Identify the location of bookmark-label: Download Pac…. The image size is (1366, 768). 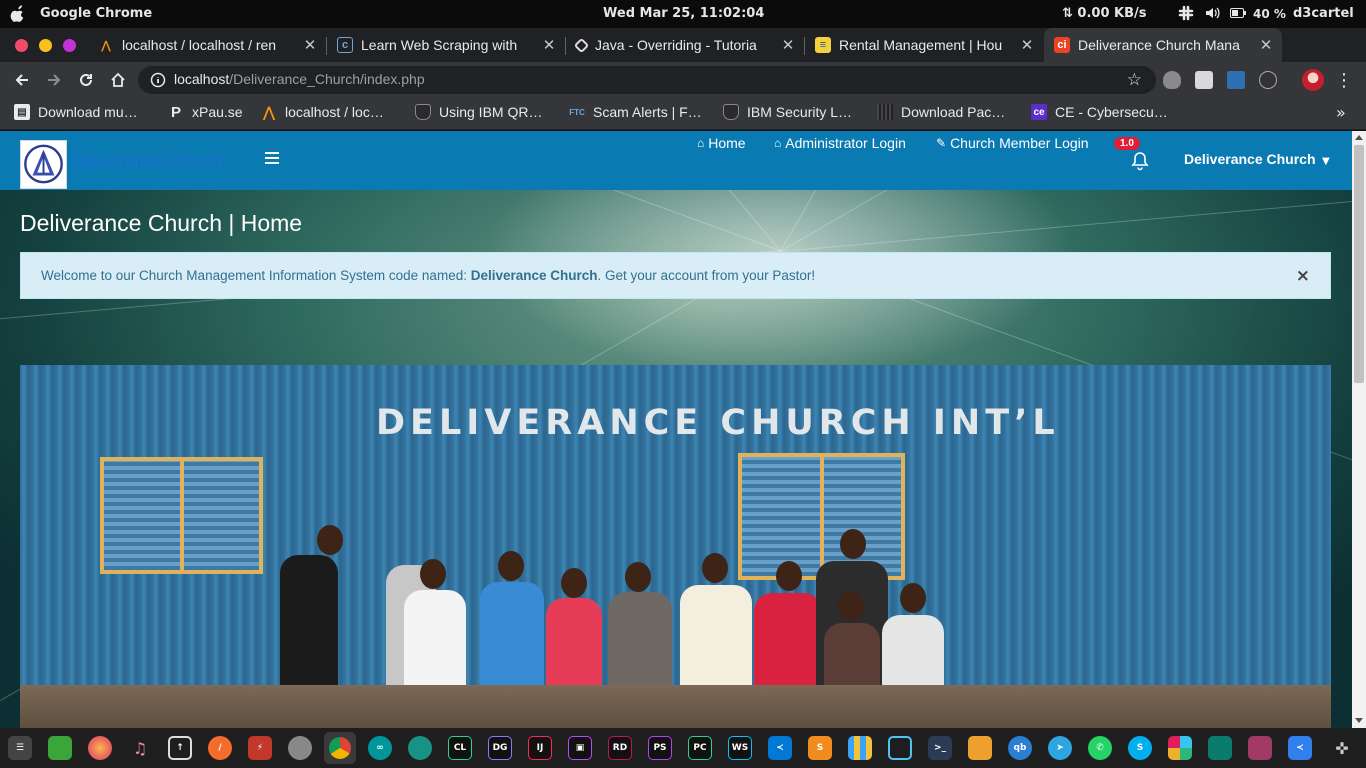
(953, 112).